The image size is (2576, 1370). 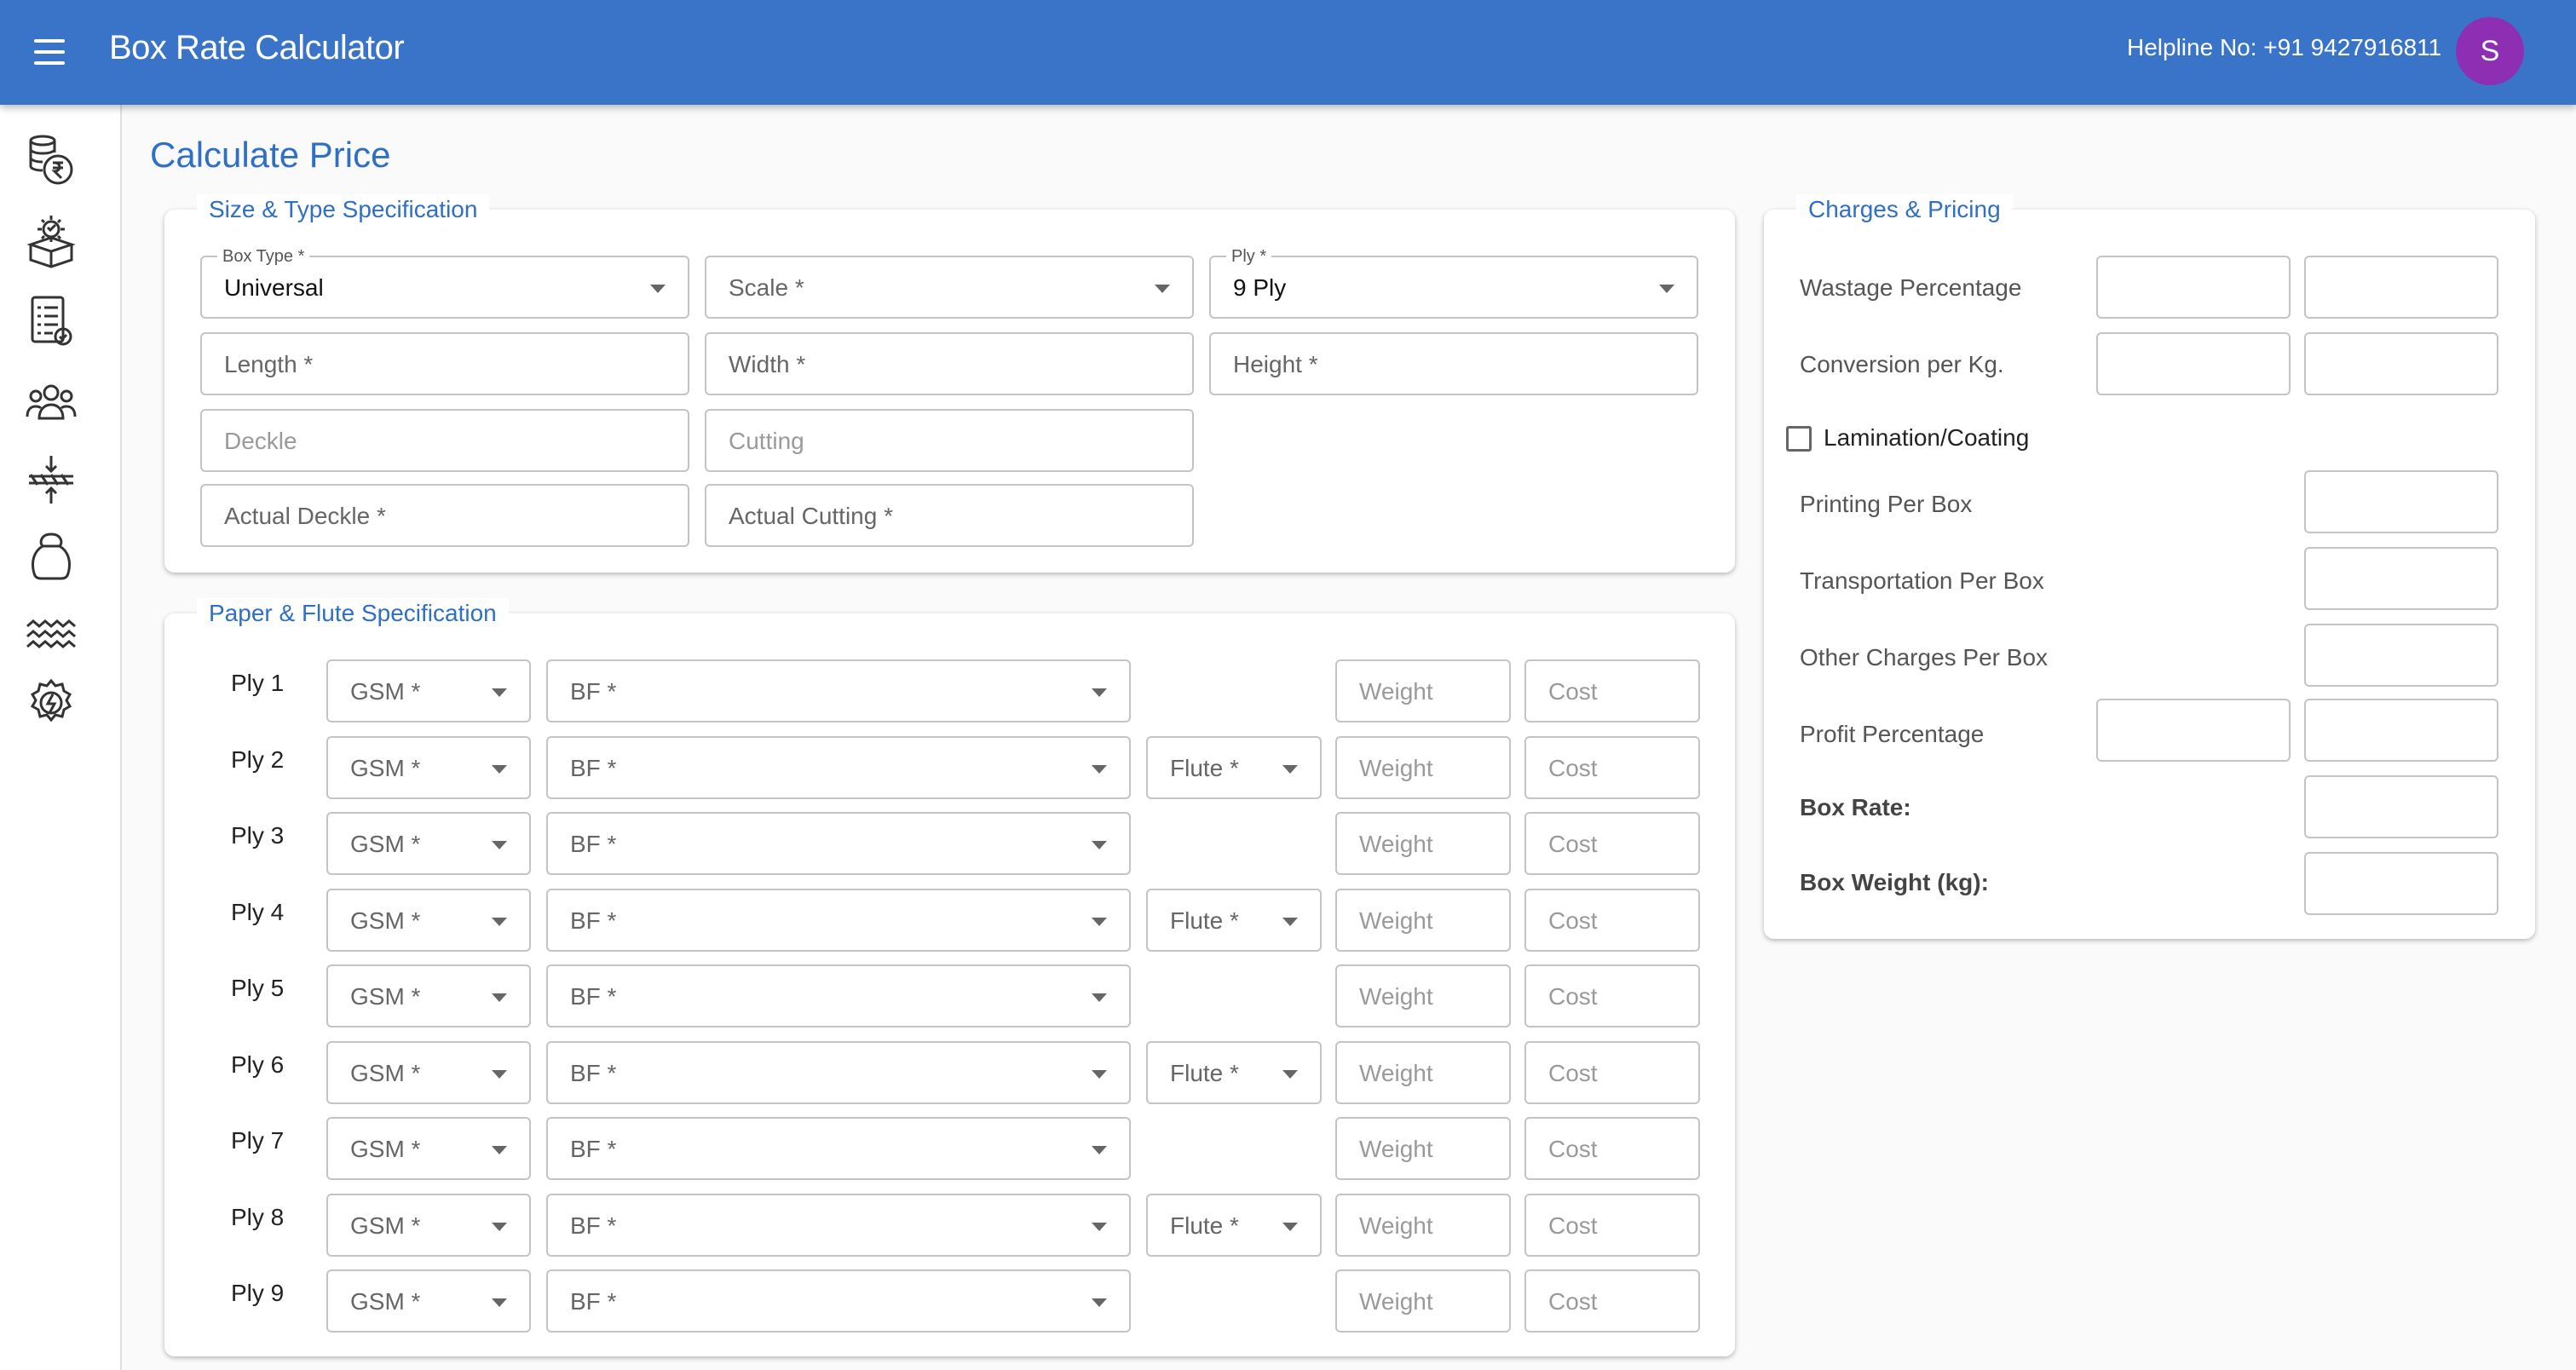 What do you see at coordinates (51, 480) in the screenshot?
I see `compress-icon` at bounding box center [51, 480].